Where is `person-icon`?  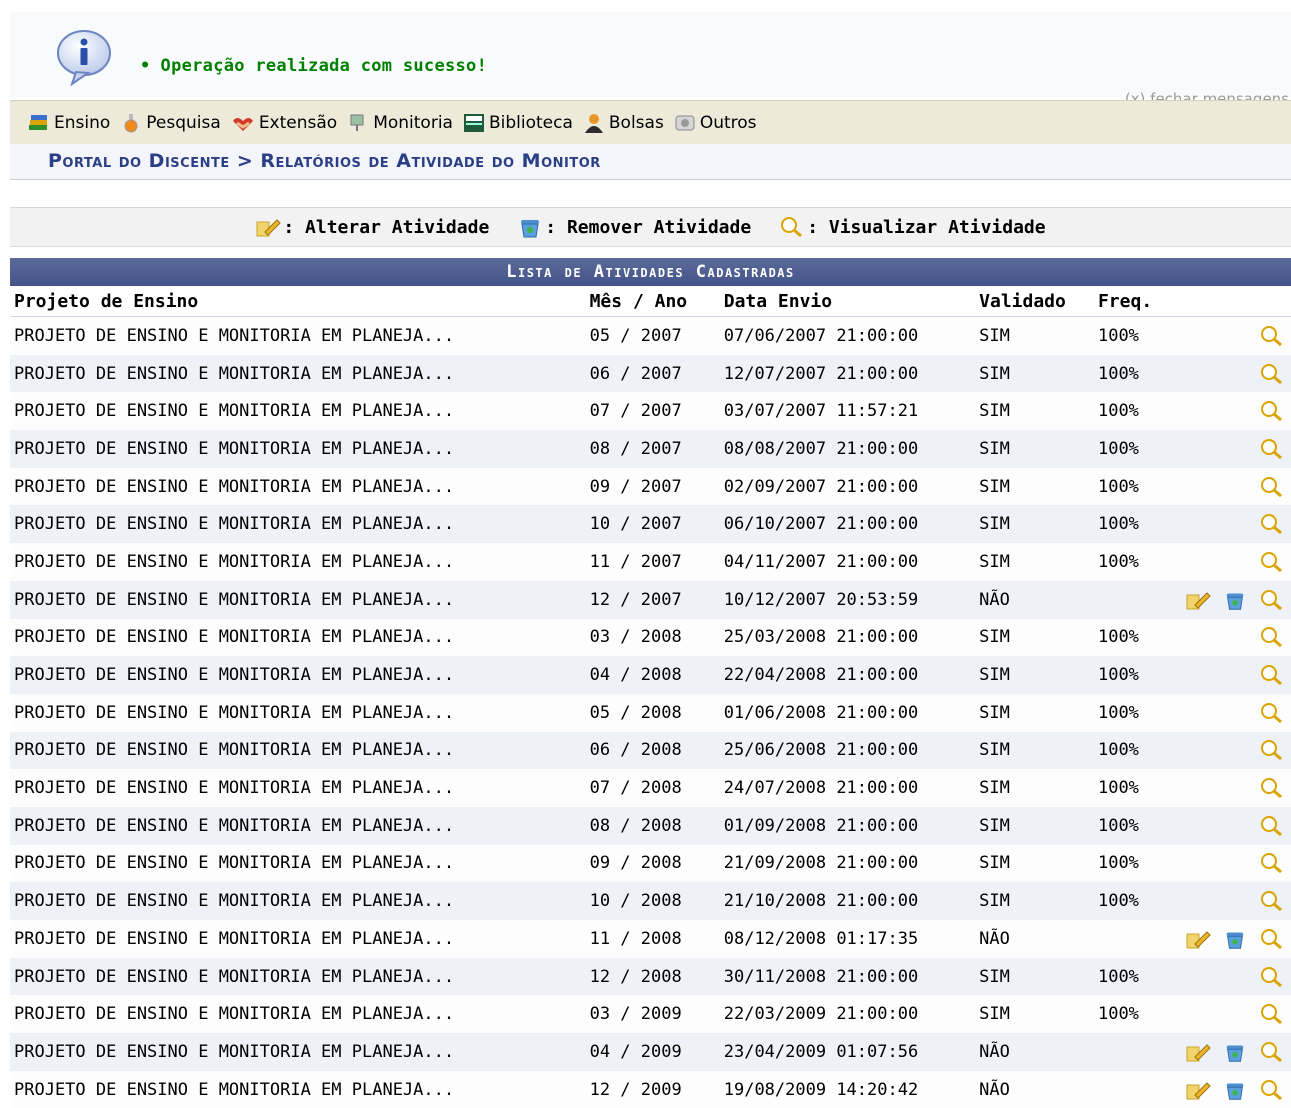 person-icon is located at coordinates (594, 123).